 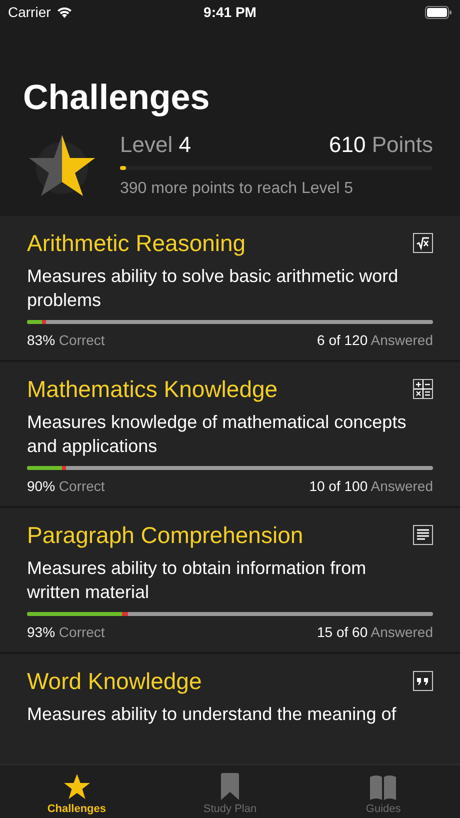 What do you see at coordinates (217, 434) in the screenshot?
I see `challenge-description: Measures knowledge of mathematical concepts and applications` at bounding box center [217, 434].